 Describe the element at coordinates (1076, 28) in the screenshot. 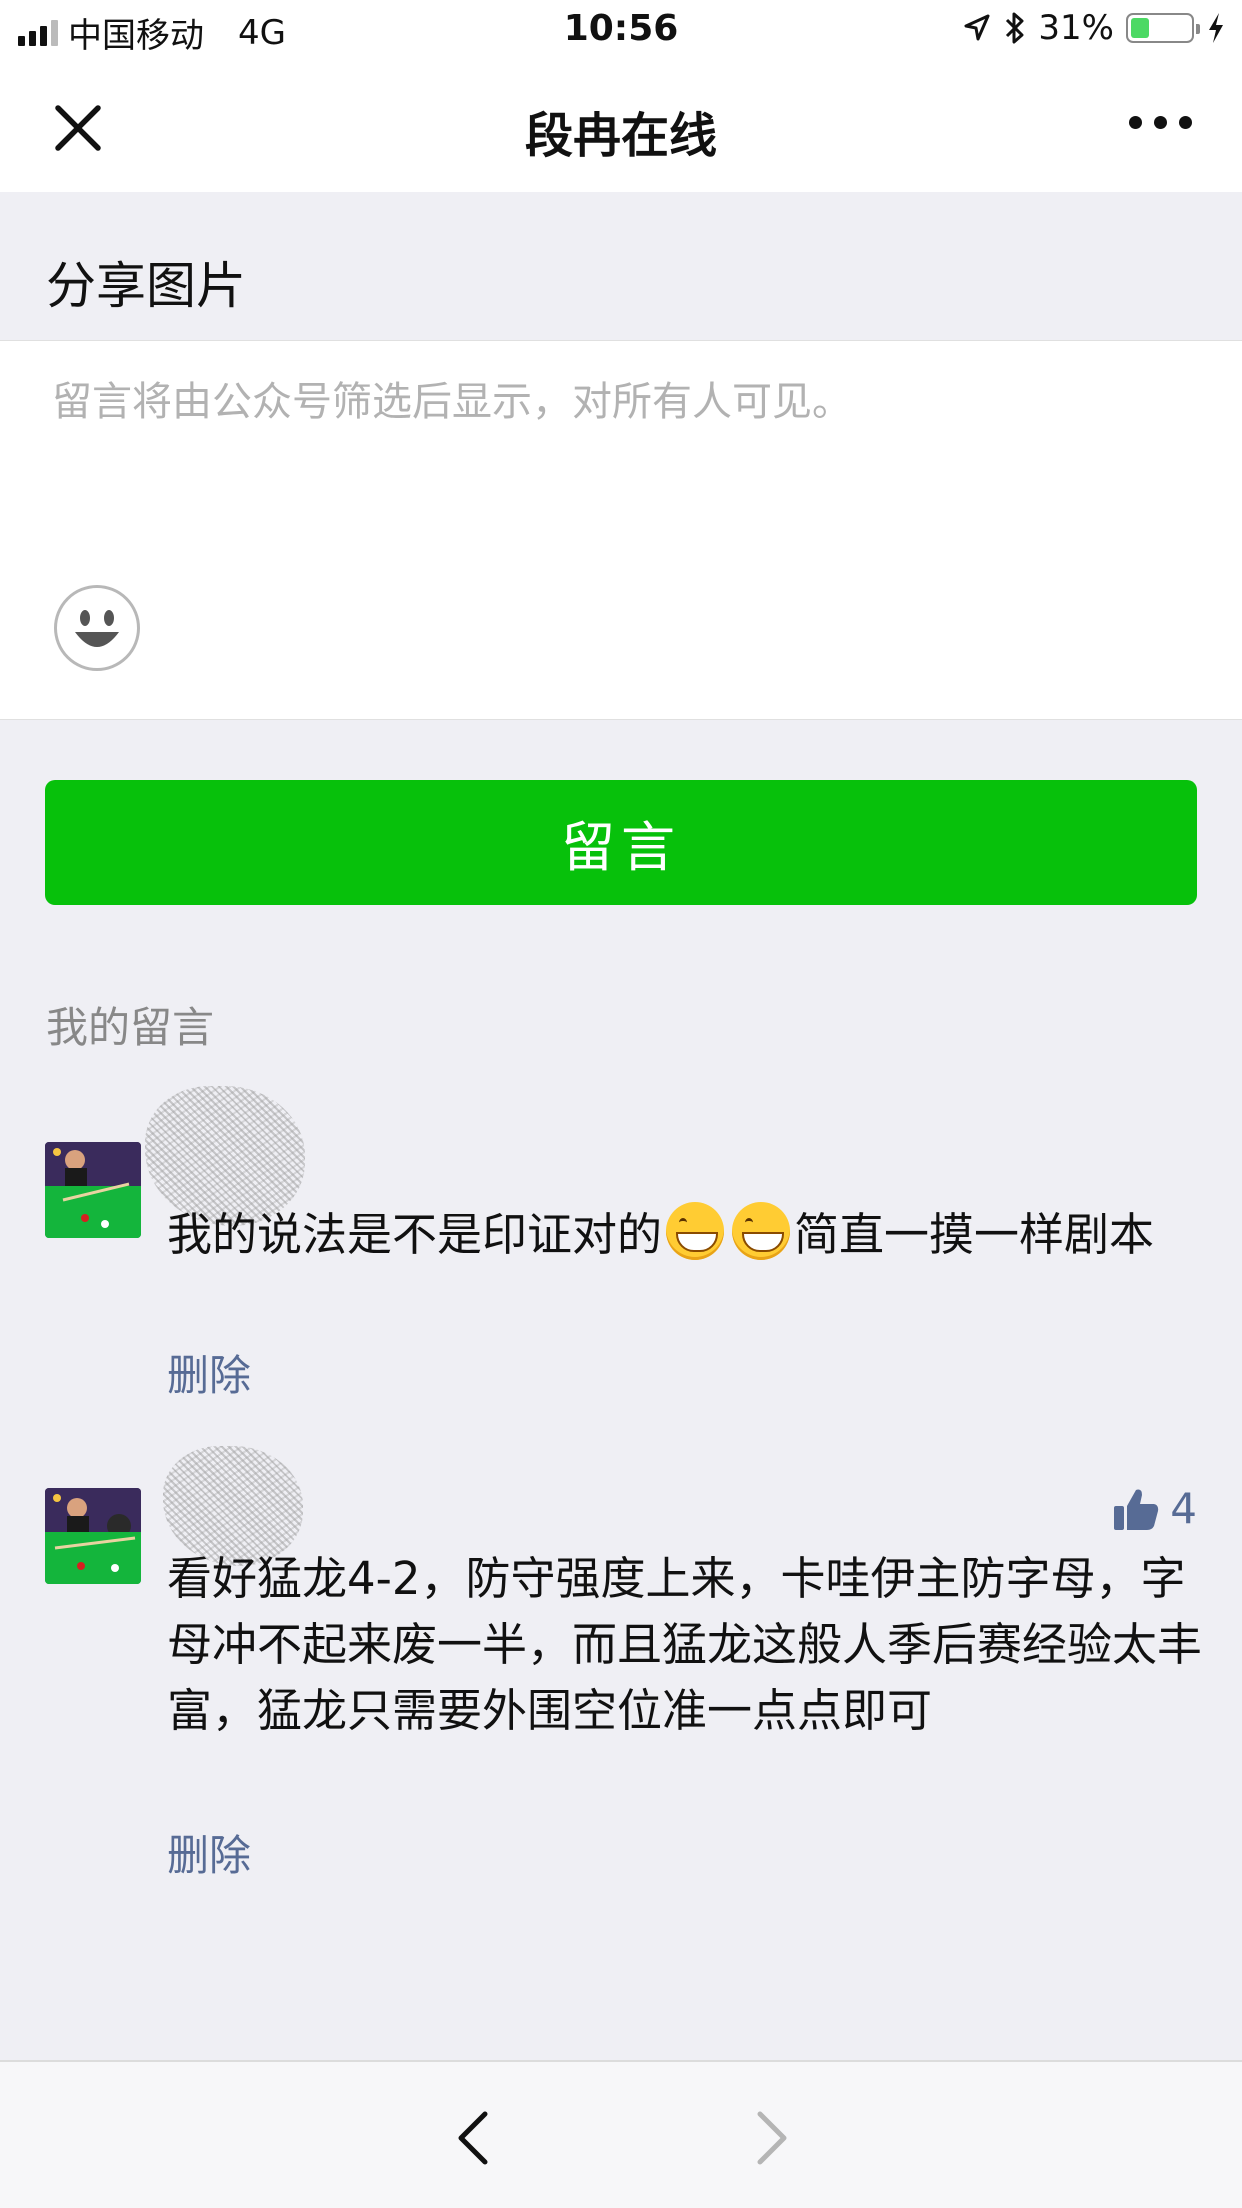

I see `battery-percent: 31%` at that location.